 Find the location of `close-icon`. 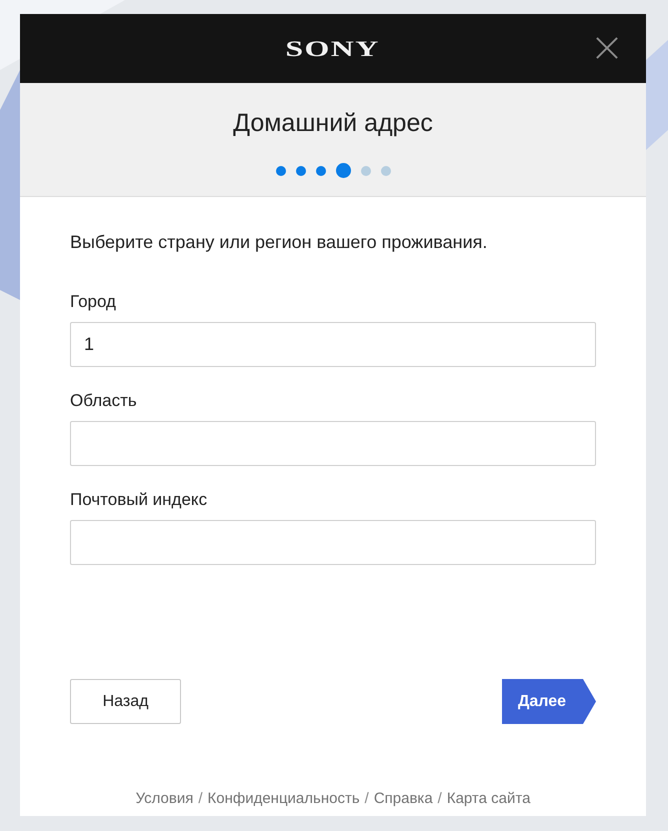

close-icon is located at coordinates (607, 48).